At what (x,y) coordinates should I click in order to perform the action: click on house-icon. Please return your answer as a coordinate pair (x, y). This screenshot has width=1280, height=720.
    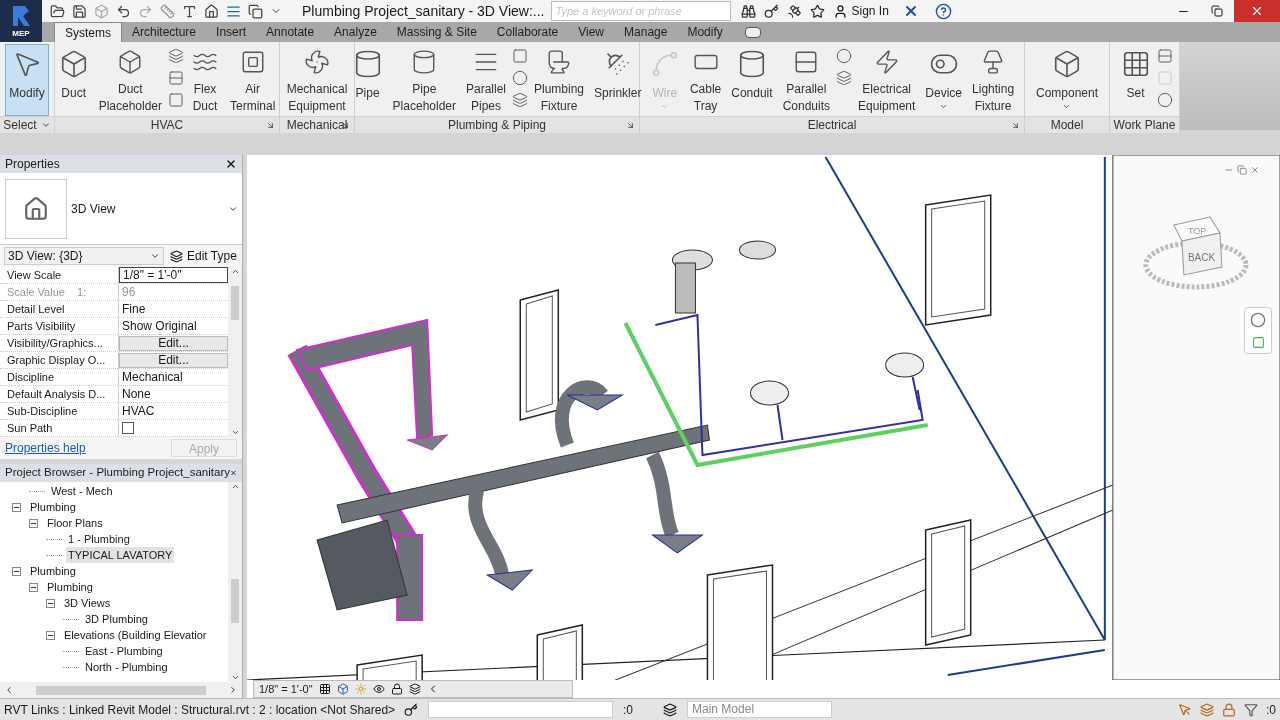
    Looking at the image, I should click on (211, 11).